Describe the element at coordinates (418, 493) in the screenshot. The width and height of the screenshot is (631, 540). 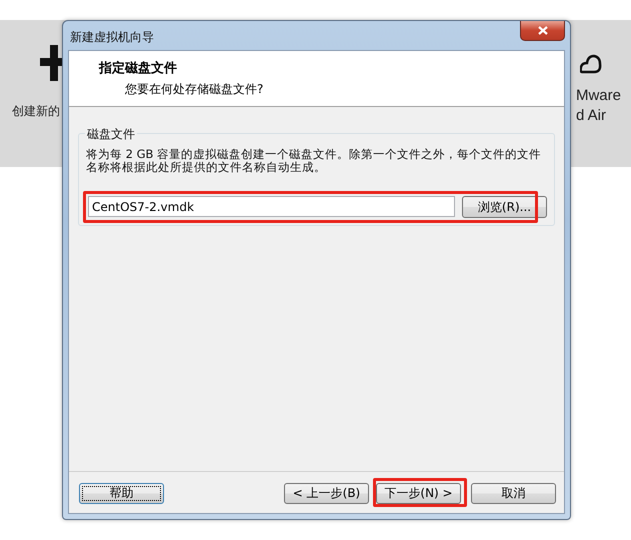
I see `wizard-button: 下一步(N) >` at that location.